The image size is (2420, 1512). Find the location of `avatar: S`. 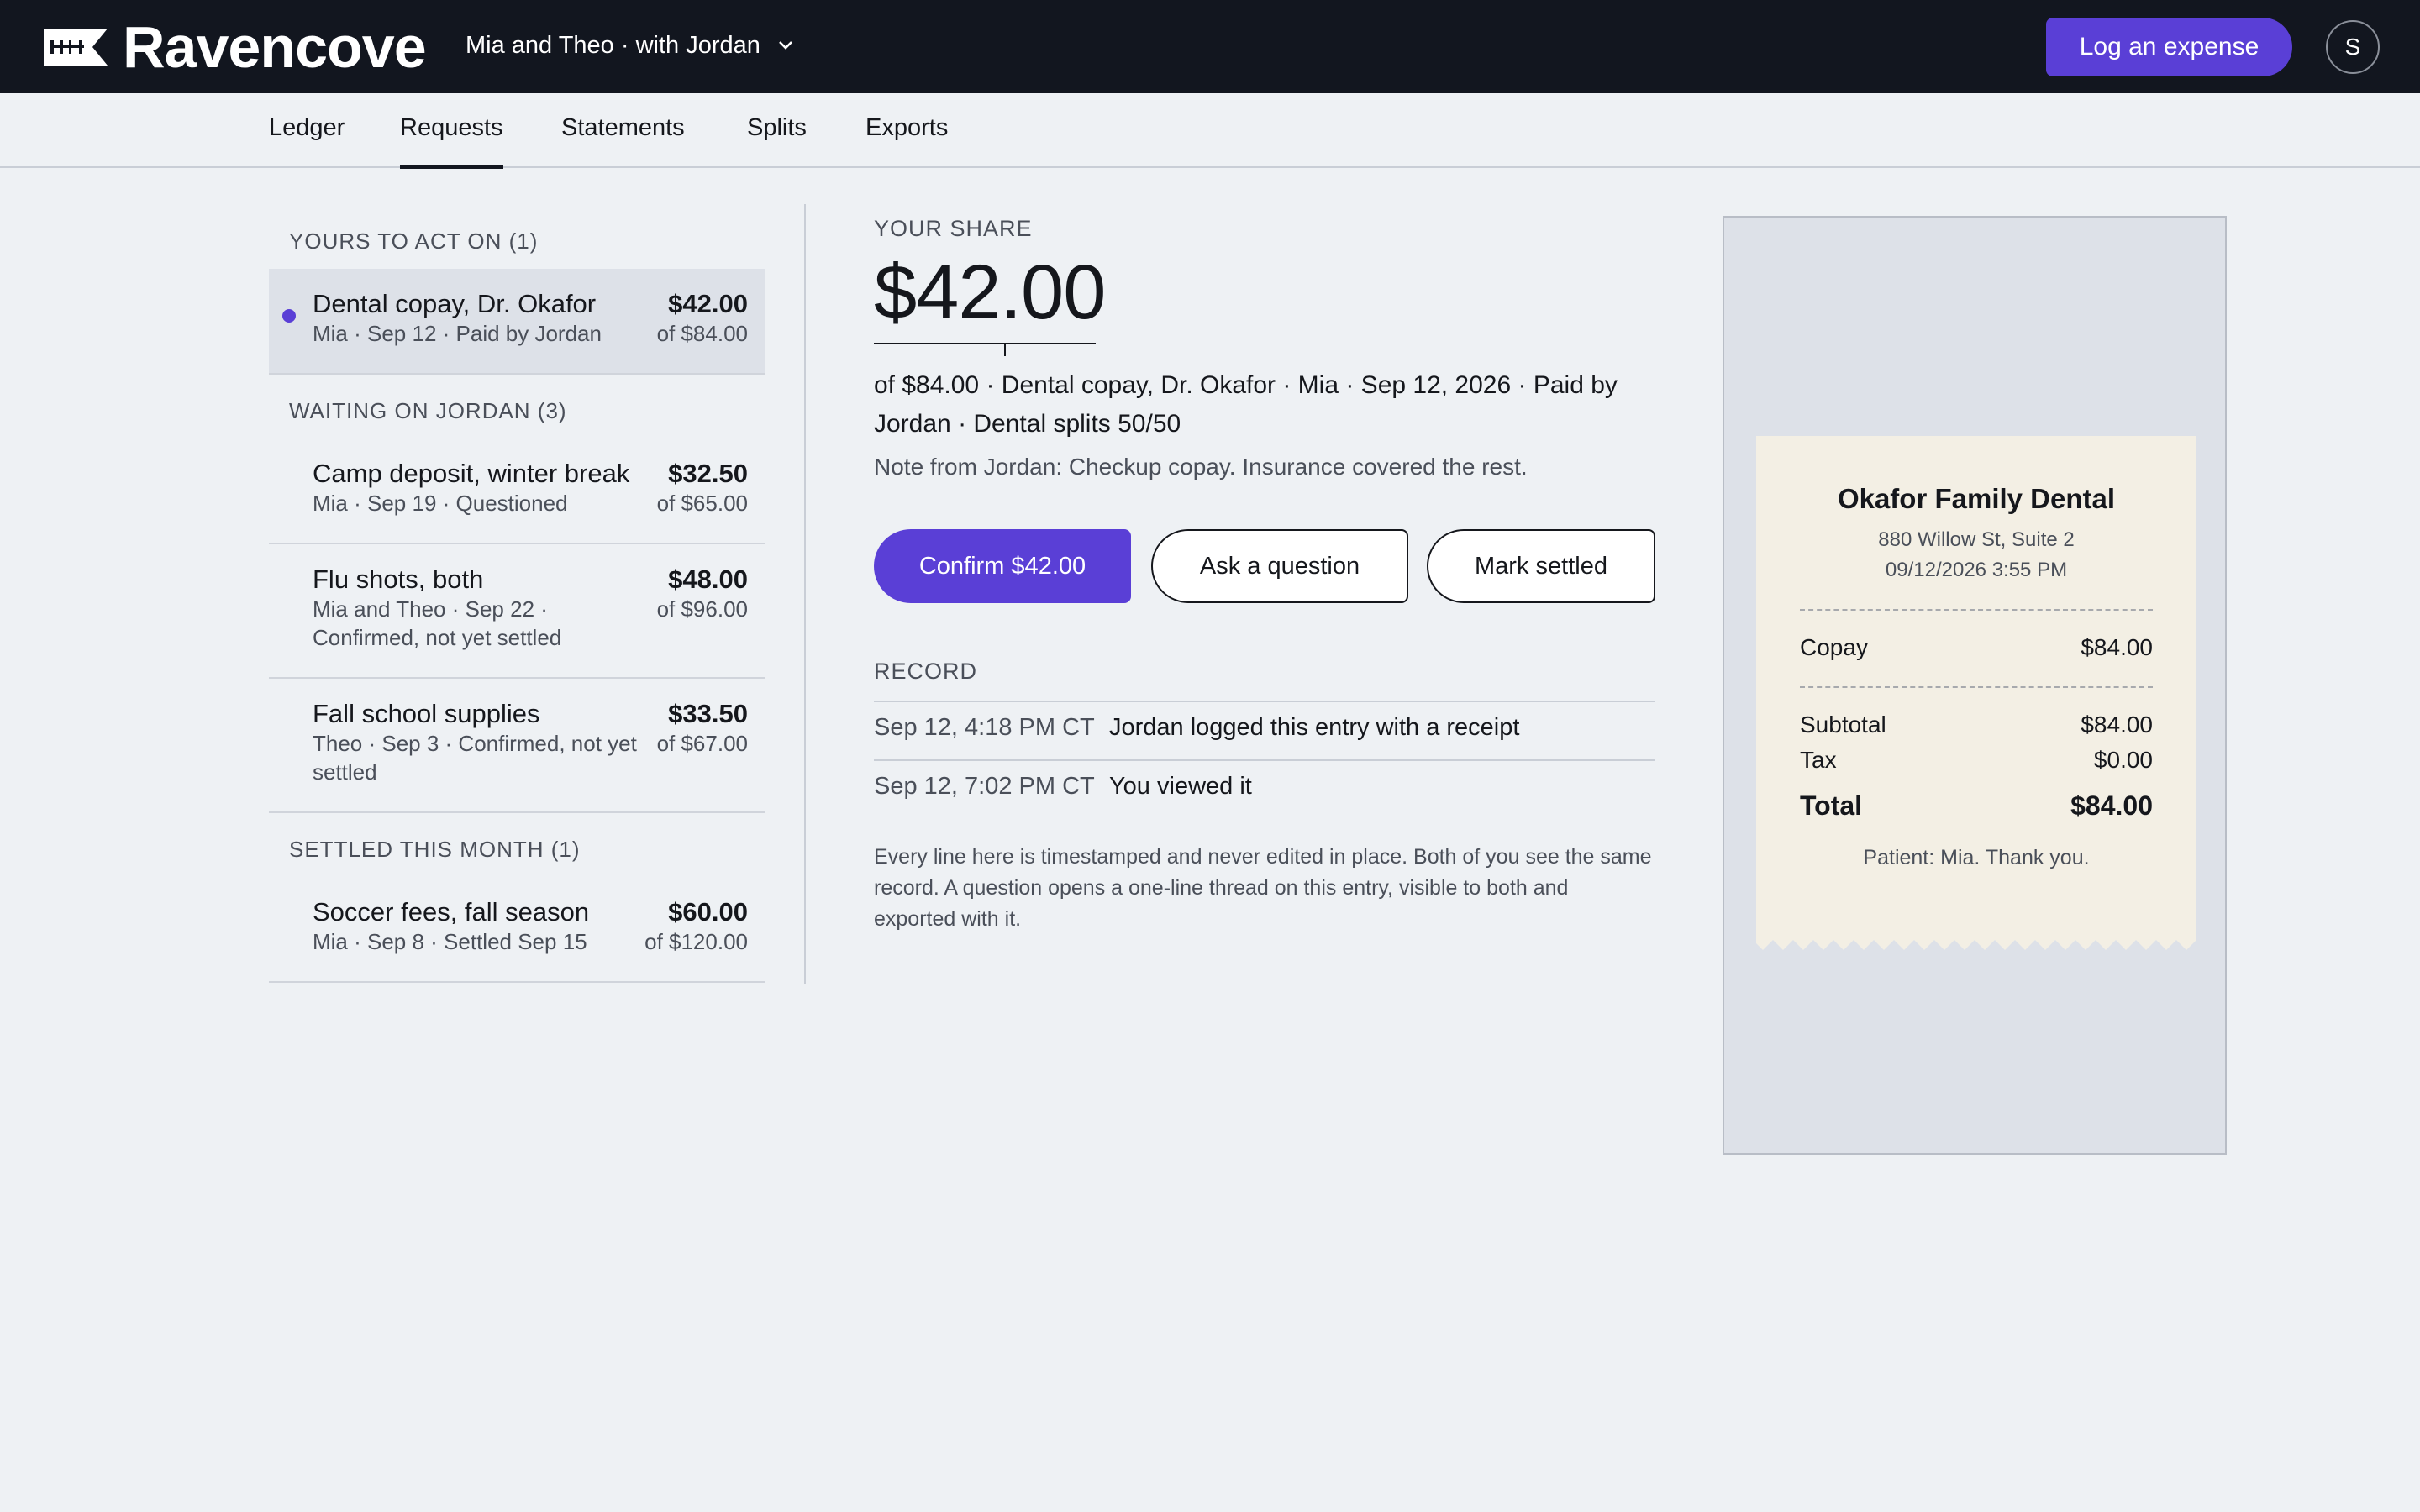

avatar: S is located at coordinates (2353, 47).